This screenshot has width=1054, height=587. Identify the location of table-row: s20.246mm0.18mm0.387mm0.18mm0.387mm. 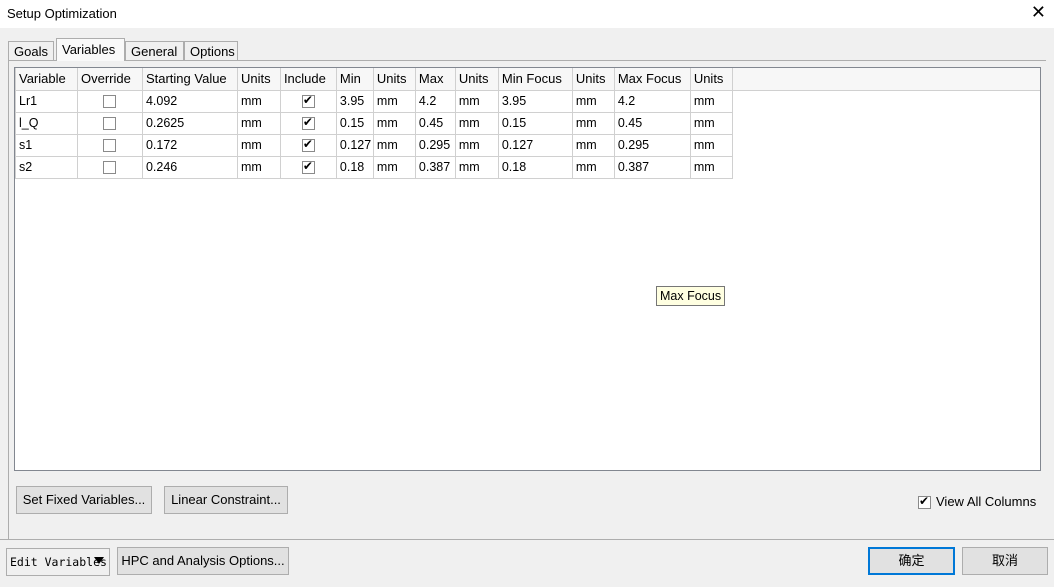
(528, 167).